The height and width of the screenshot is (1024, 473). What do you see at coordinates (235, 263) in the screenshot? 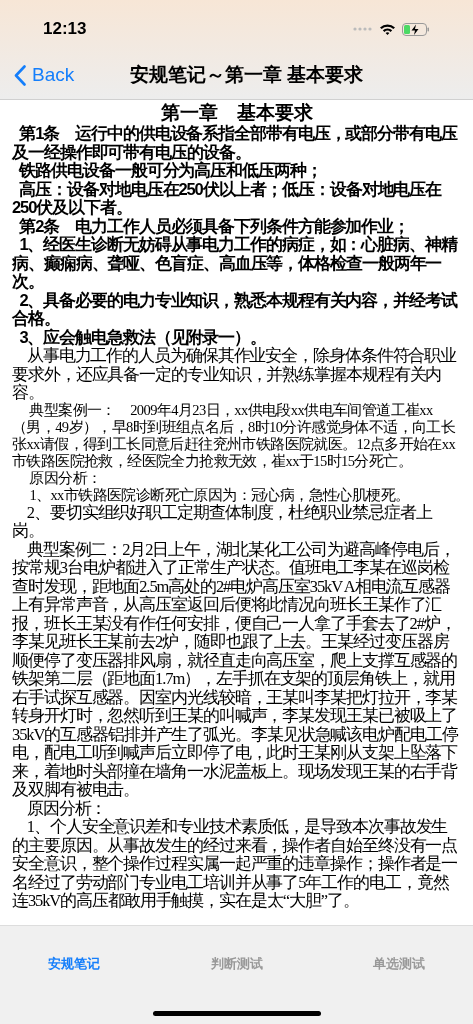
I see `paragraph: 1、经医生诊断无妨碍从事电力工作的病症，如：心脏病、神精病、癫痫病、聋哑、色盲症、高血压等，体格检查一般两年一次。` at bounding box center [235, 263].